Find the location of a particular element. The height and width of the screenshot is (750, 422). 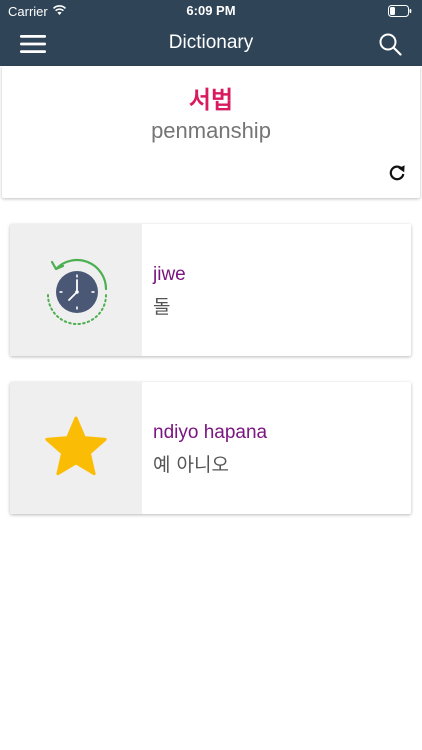

word-english: penmanship is located at coordinates (211, 130).